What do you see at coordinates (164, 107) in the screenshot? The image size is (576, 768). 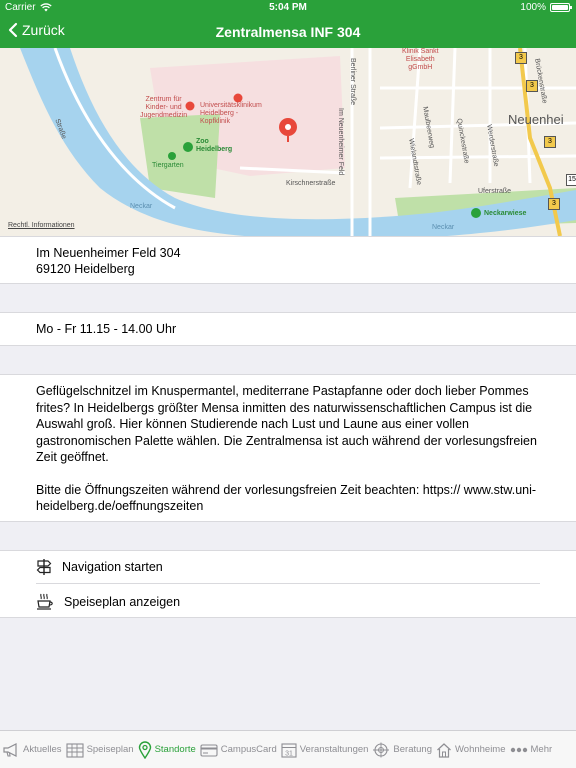 I see `map-label: Zentrum für Kinder- und Jugendmedizin` at bounding box center [164, 107].